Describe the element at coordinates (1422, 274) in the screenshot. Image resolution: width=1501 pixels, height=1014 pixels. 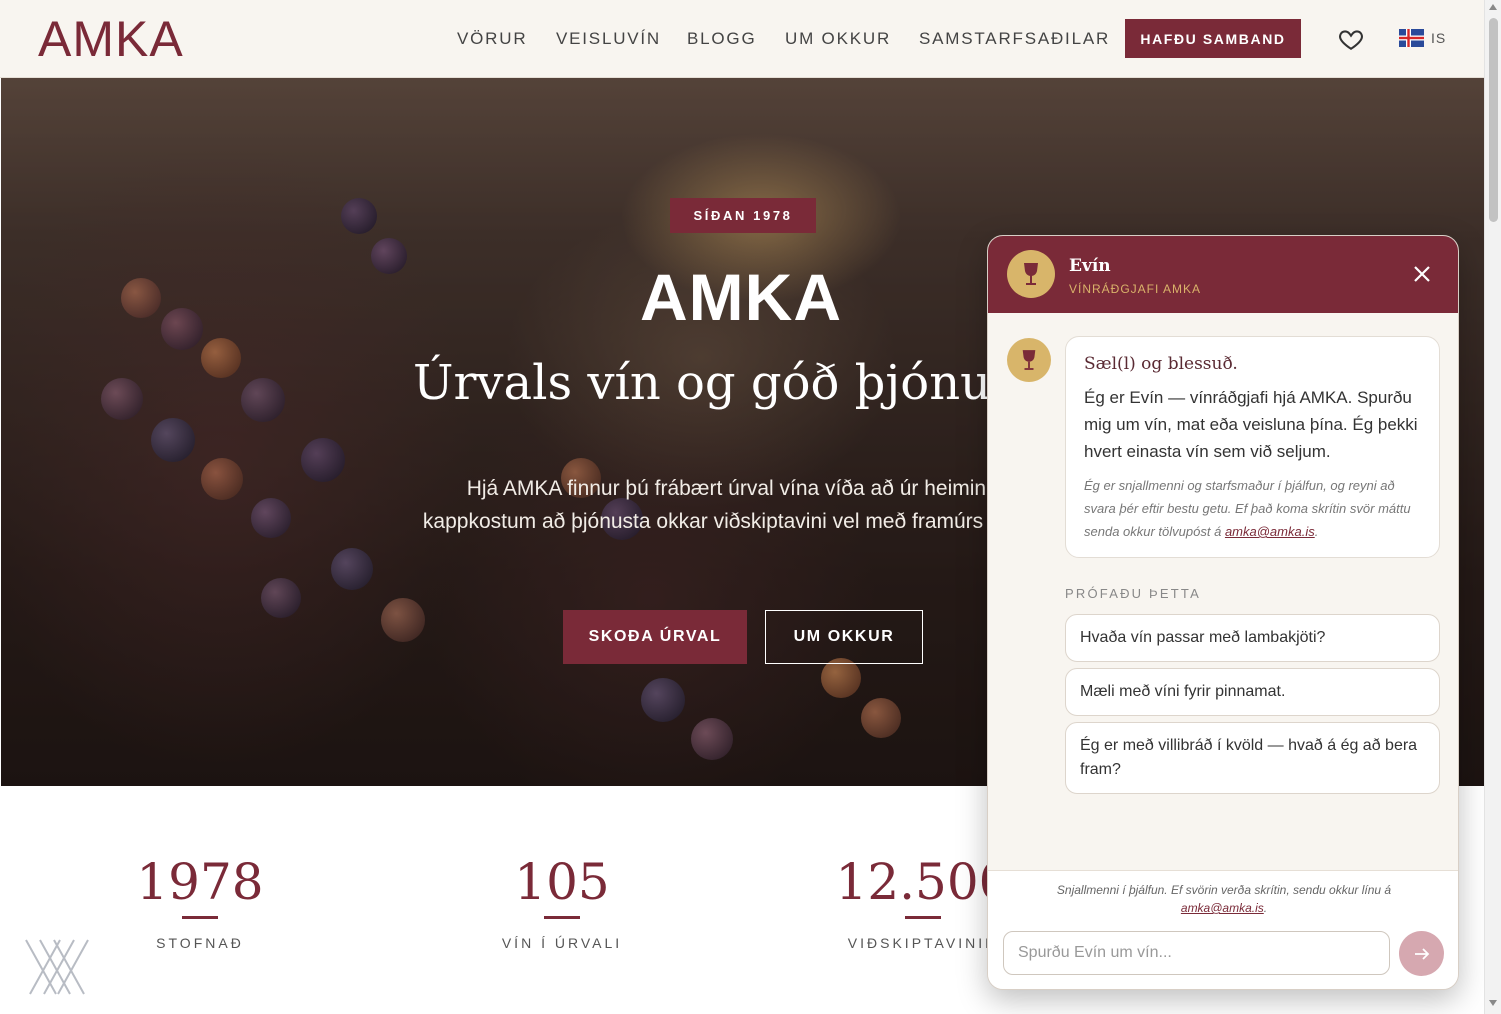
I see `close-icon` at that location.